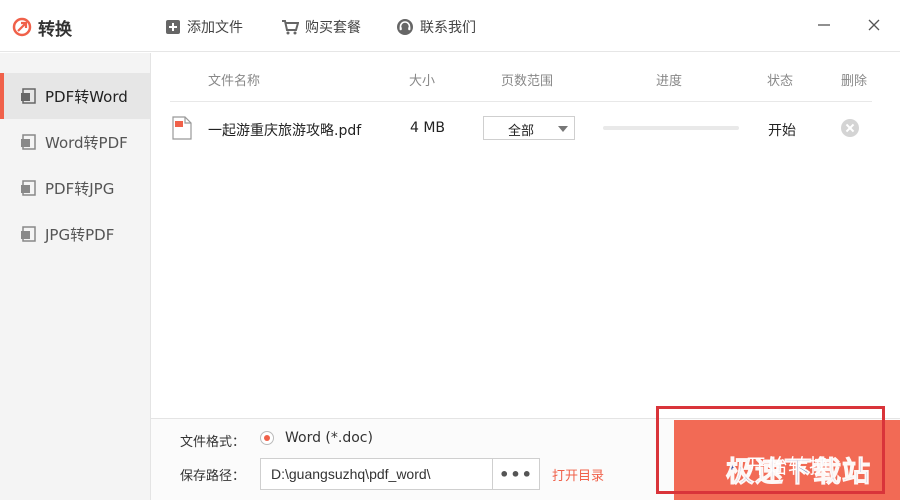 This screenshot has width=900, height=500. Describe the element at coordinates (850, 128) in the screenshot. I see `delete-icon` at that location.